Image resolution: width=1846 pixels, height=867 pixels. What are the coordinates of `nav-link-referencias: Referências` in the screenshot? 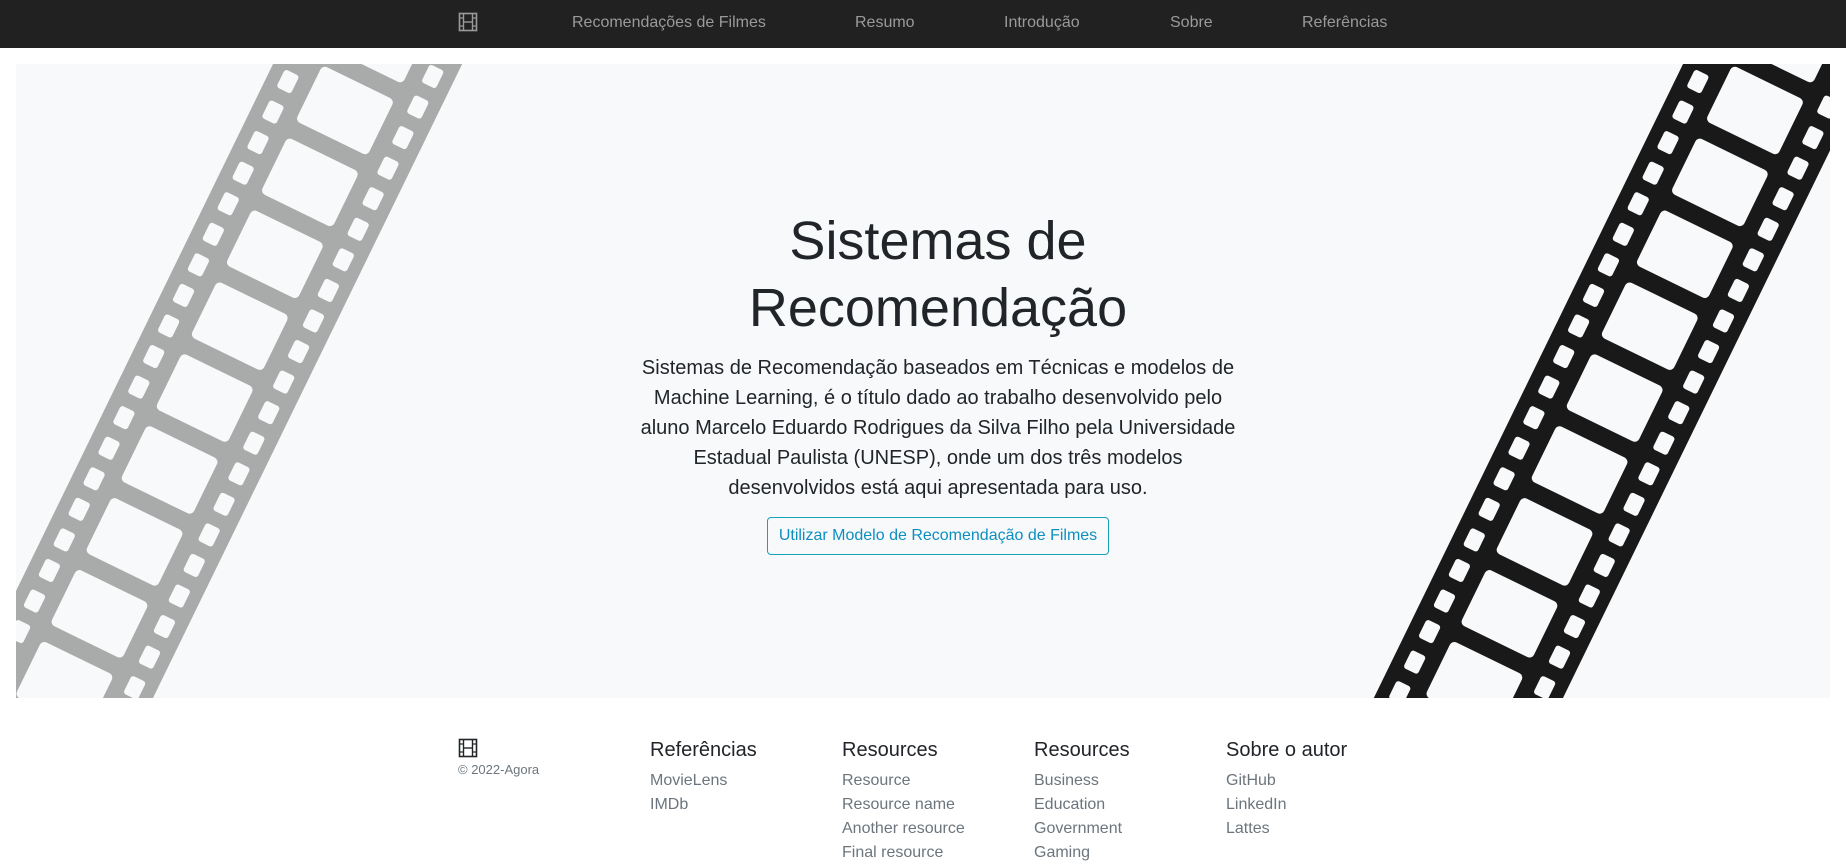 It's located at (1344, 23).